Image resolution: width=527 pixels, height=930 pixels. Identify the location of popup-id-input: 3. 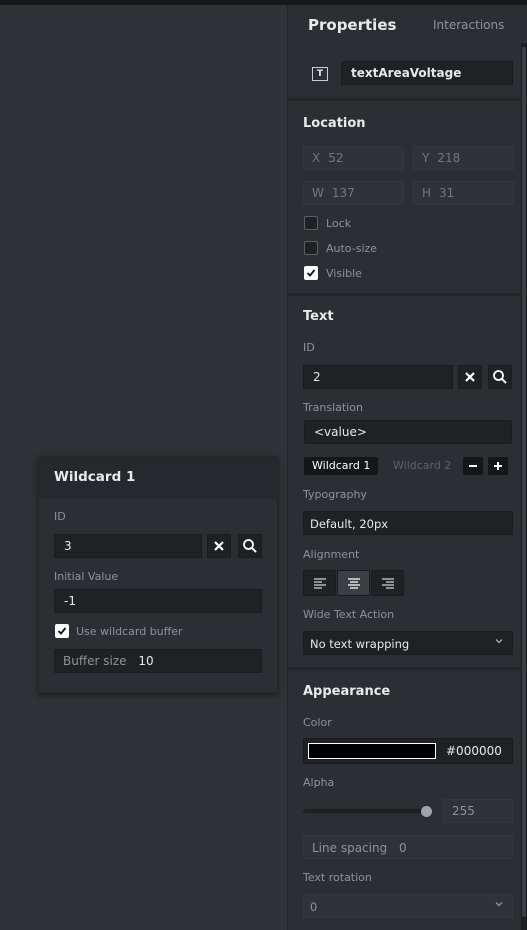
(128, 546).